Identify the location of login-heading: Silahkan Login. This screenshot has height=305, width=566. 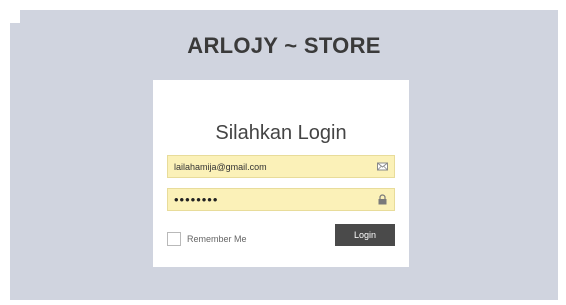
(281, 133).